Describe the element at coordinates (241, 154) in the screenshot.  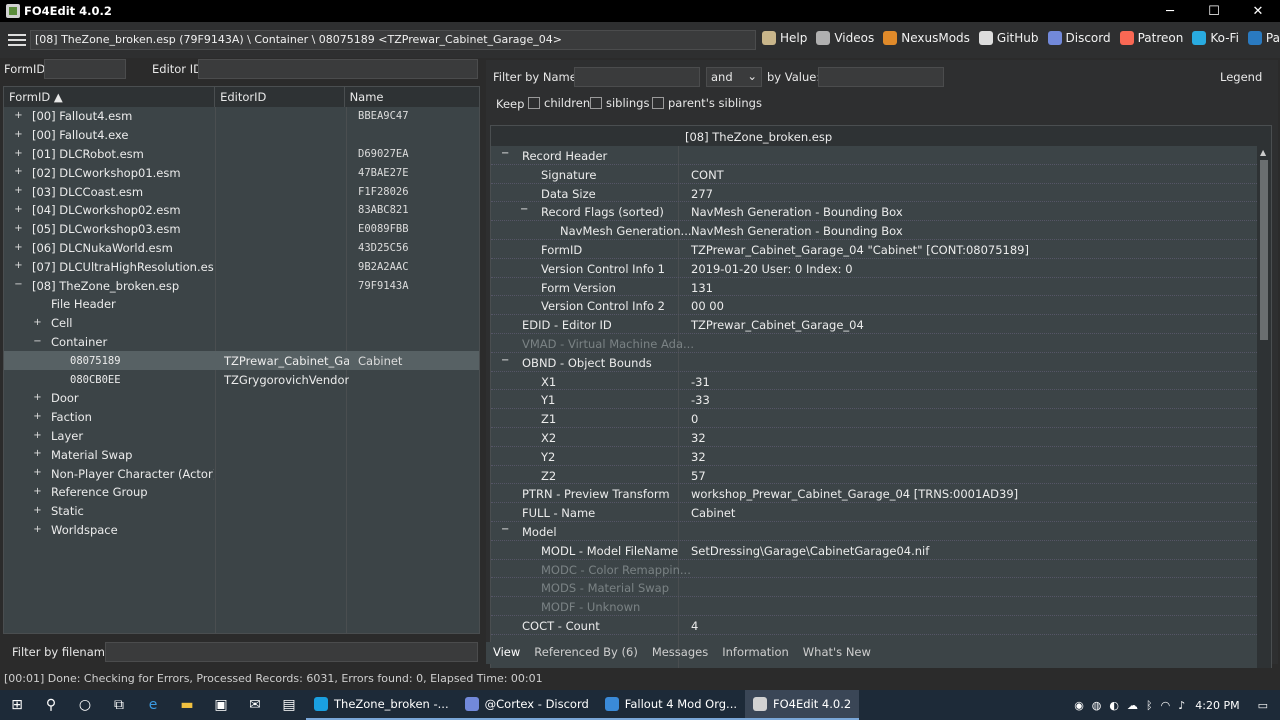
I see `tree-row: + [01] DLCRobot.esm D69027EA` at that location.